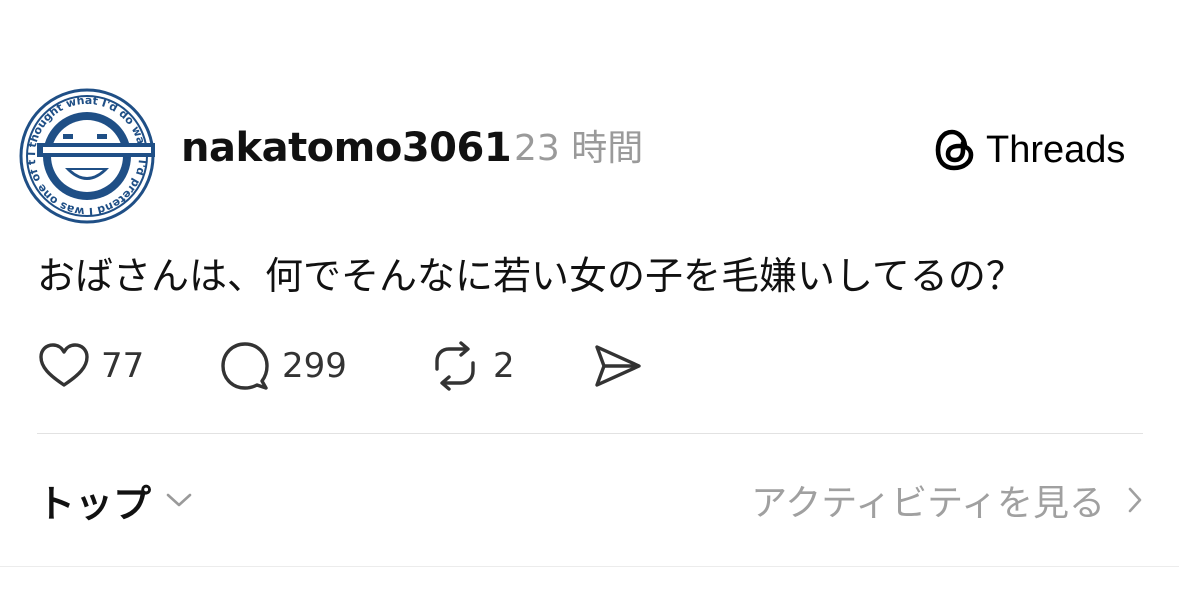 Image resolution: width=1179 pixels, height=607 pixels. Describe the element at coordinates (94, 503) in the screenshot. I see `sort-label: トップ` at that location.